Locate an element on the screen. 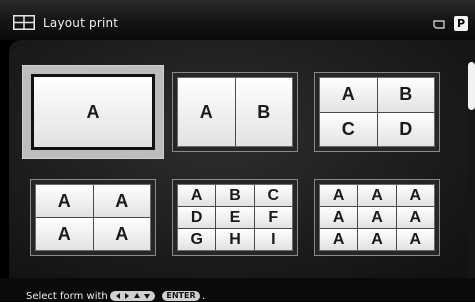 This screenshot has width=475, height=302. print-badge: P is located at coordinates (461, 23).